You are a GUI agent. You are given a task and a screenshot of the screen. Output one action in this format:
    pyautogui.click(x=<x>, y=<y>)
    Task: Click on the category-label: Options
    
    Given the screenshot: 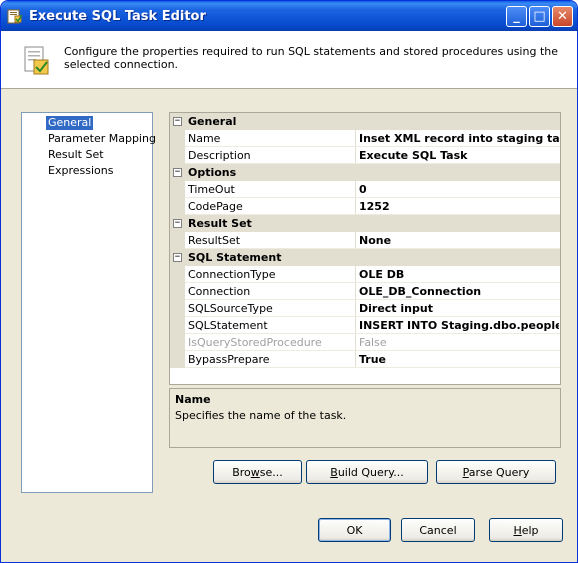 What is the action you would take?
    pyautogui.click(x=212, y=172)
    